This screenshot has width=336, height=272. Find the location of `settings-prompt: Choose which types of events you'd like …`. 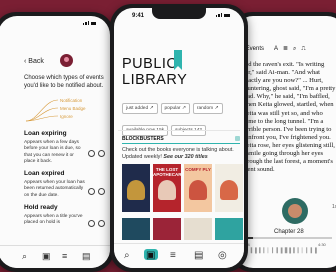

settings-prompt: Choose which types of events you'd like … is located at coordinates (64, 82).